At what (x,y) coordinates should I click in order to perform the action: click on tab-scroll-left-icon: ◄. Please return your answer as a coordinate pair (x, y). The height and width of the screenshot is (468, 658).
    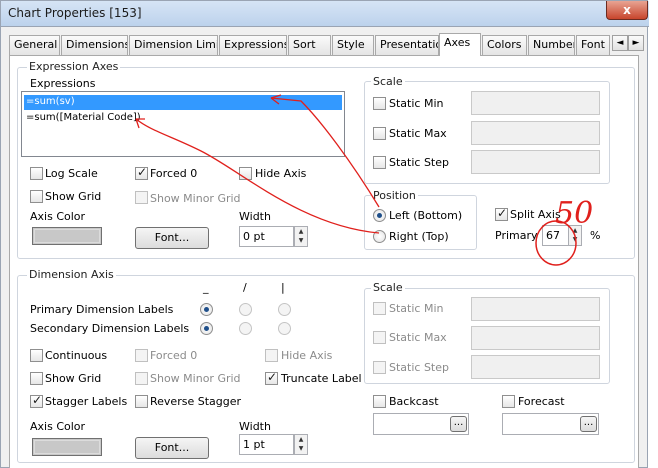
    Looking at the image, I should click on (620, 43).